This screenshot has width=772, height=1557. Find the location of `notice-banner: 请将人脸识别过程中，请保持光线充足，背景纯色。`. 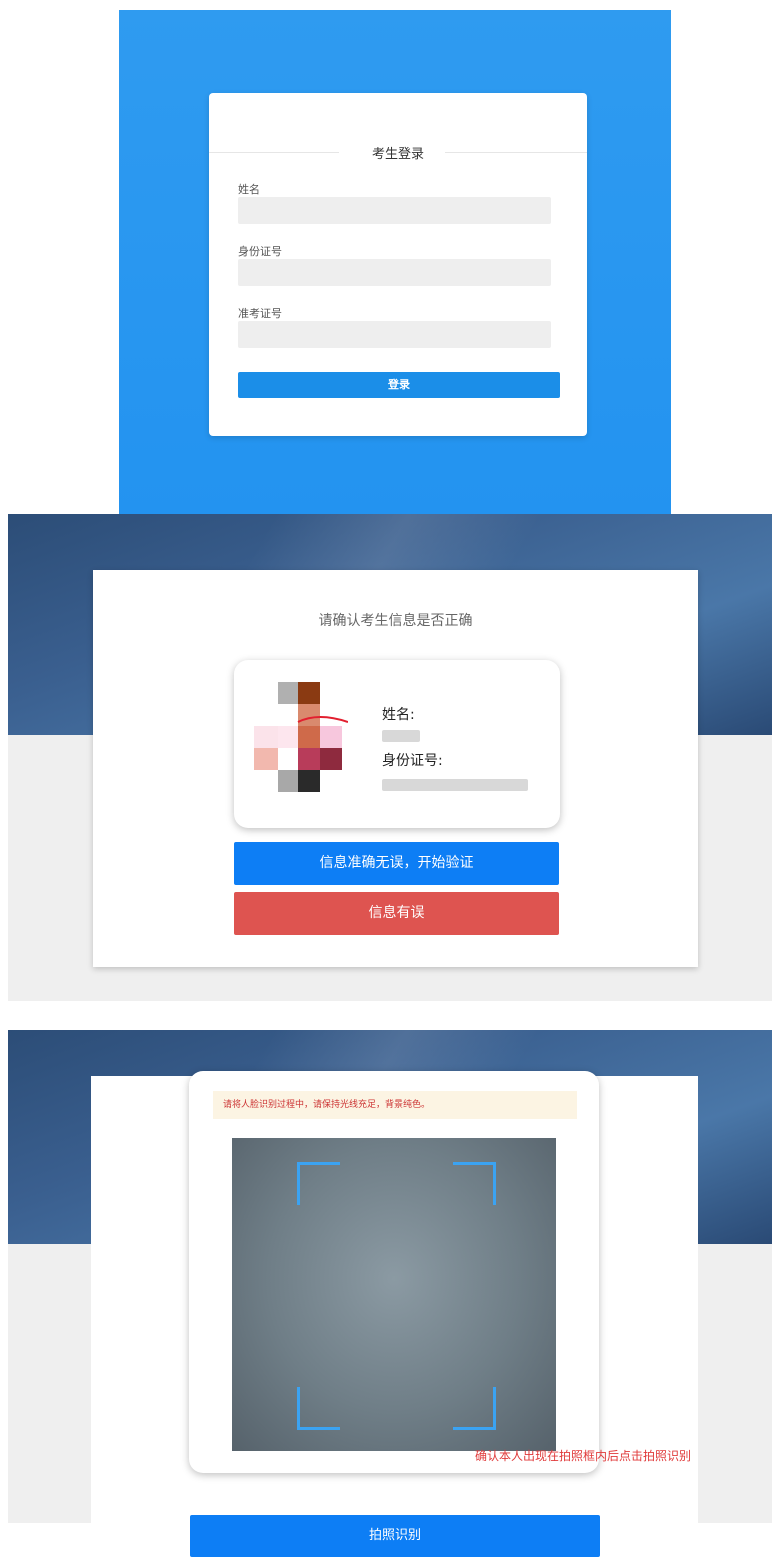

notice-banner: 请将人脸识别过程中，请保持光线充足，背景纯色。 is located at coordinates (395, 1105).